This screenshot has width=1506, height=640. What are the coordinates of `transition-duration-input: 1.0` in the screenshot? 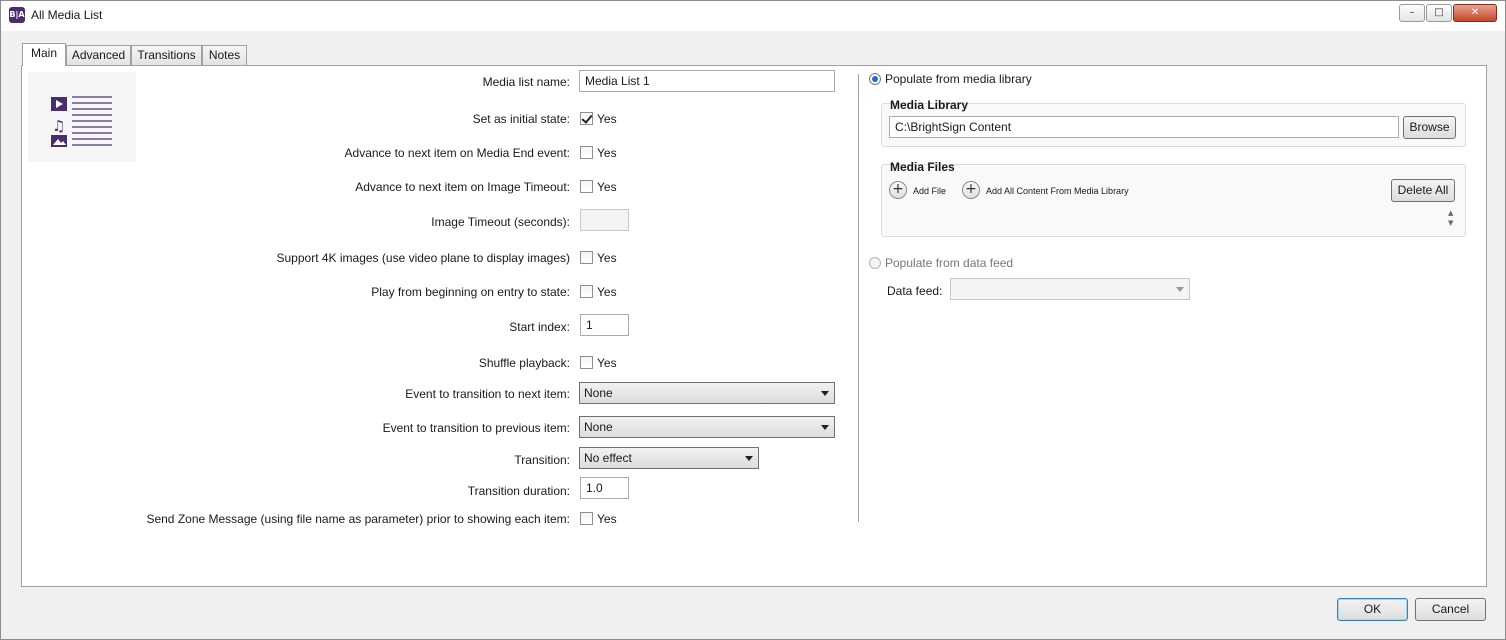 It's located at (604, 488).